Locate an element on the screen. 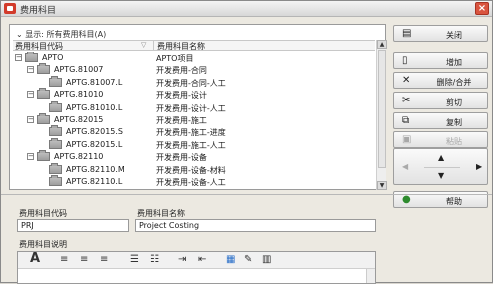  tree-row: APTG.81010.L 开发费用-设计-人工 is located at coordinates (194, 106).